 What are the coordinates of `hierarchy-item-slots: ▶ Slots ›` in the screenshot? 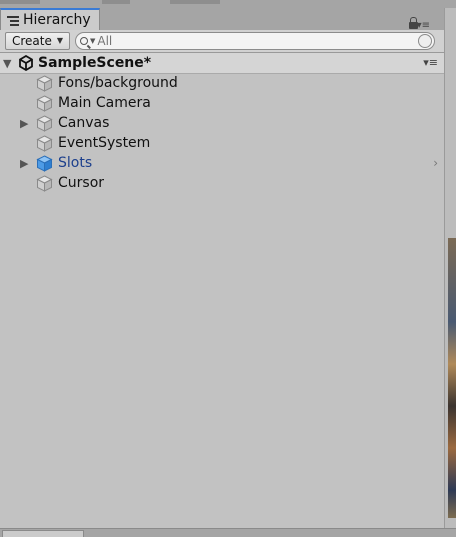 It's located at (222, 163).